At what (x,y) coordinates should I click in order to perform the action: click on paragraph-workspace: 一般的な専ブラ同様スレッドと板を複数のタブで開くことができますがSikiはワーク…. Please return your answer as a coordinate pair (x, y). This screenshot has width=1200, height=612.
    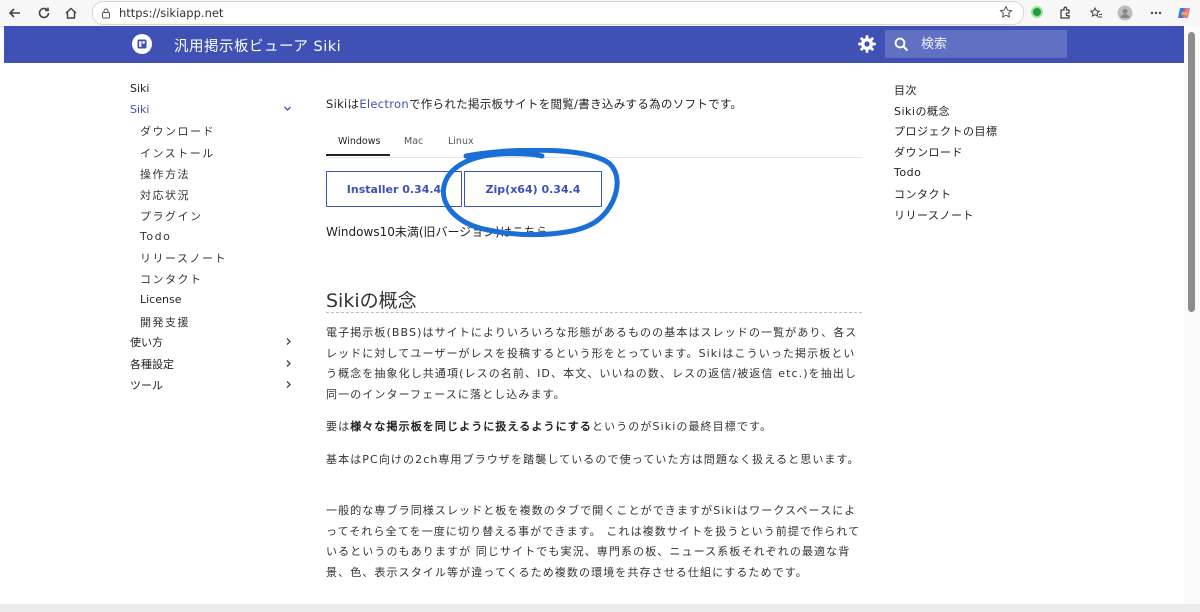
    Looking at the image, I should click on (593, 541).